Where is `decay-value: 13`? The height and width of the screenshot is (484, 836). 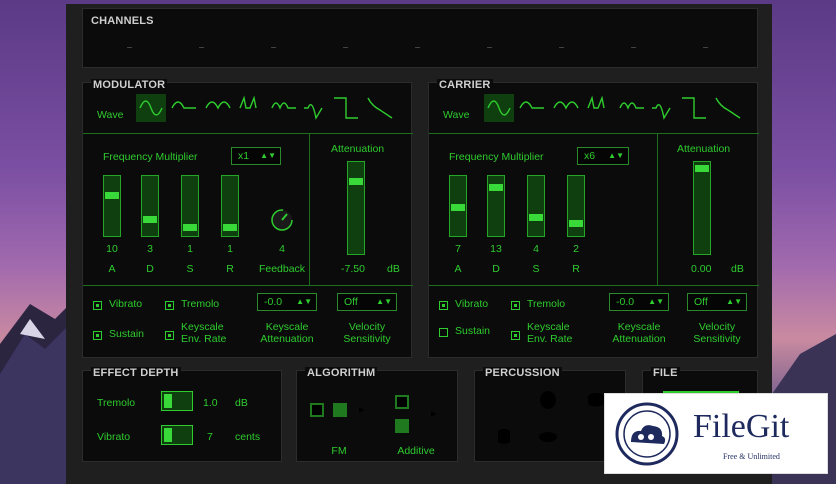
decay-value: 13 is located at coordinates (496, 249).